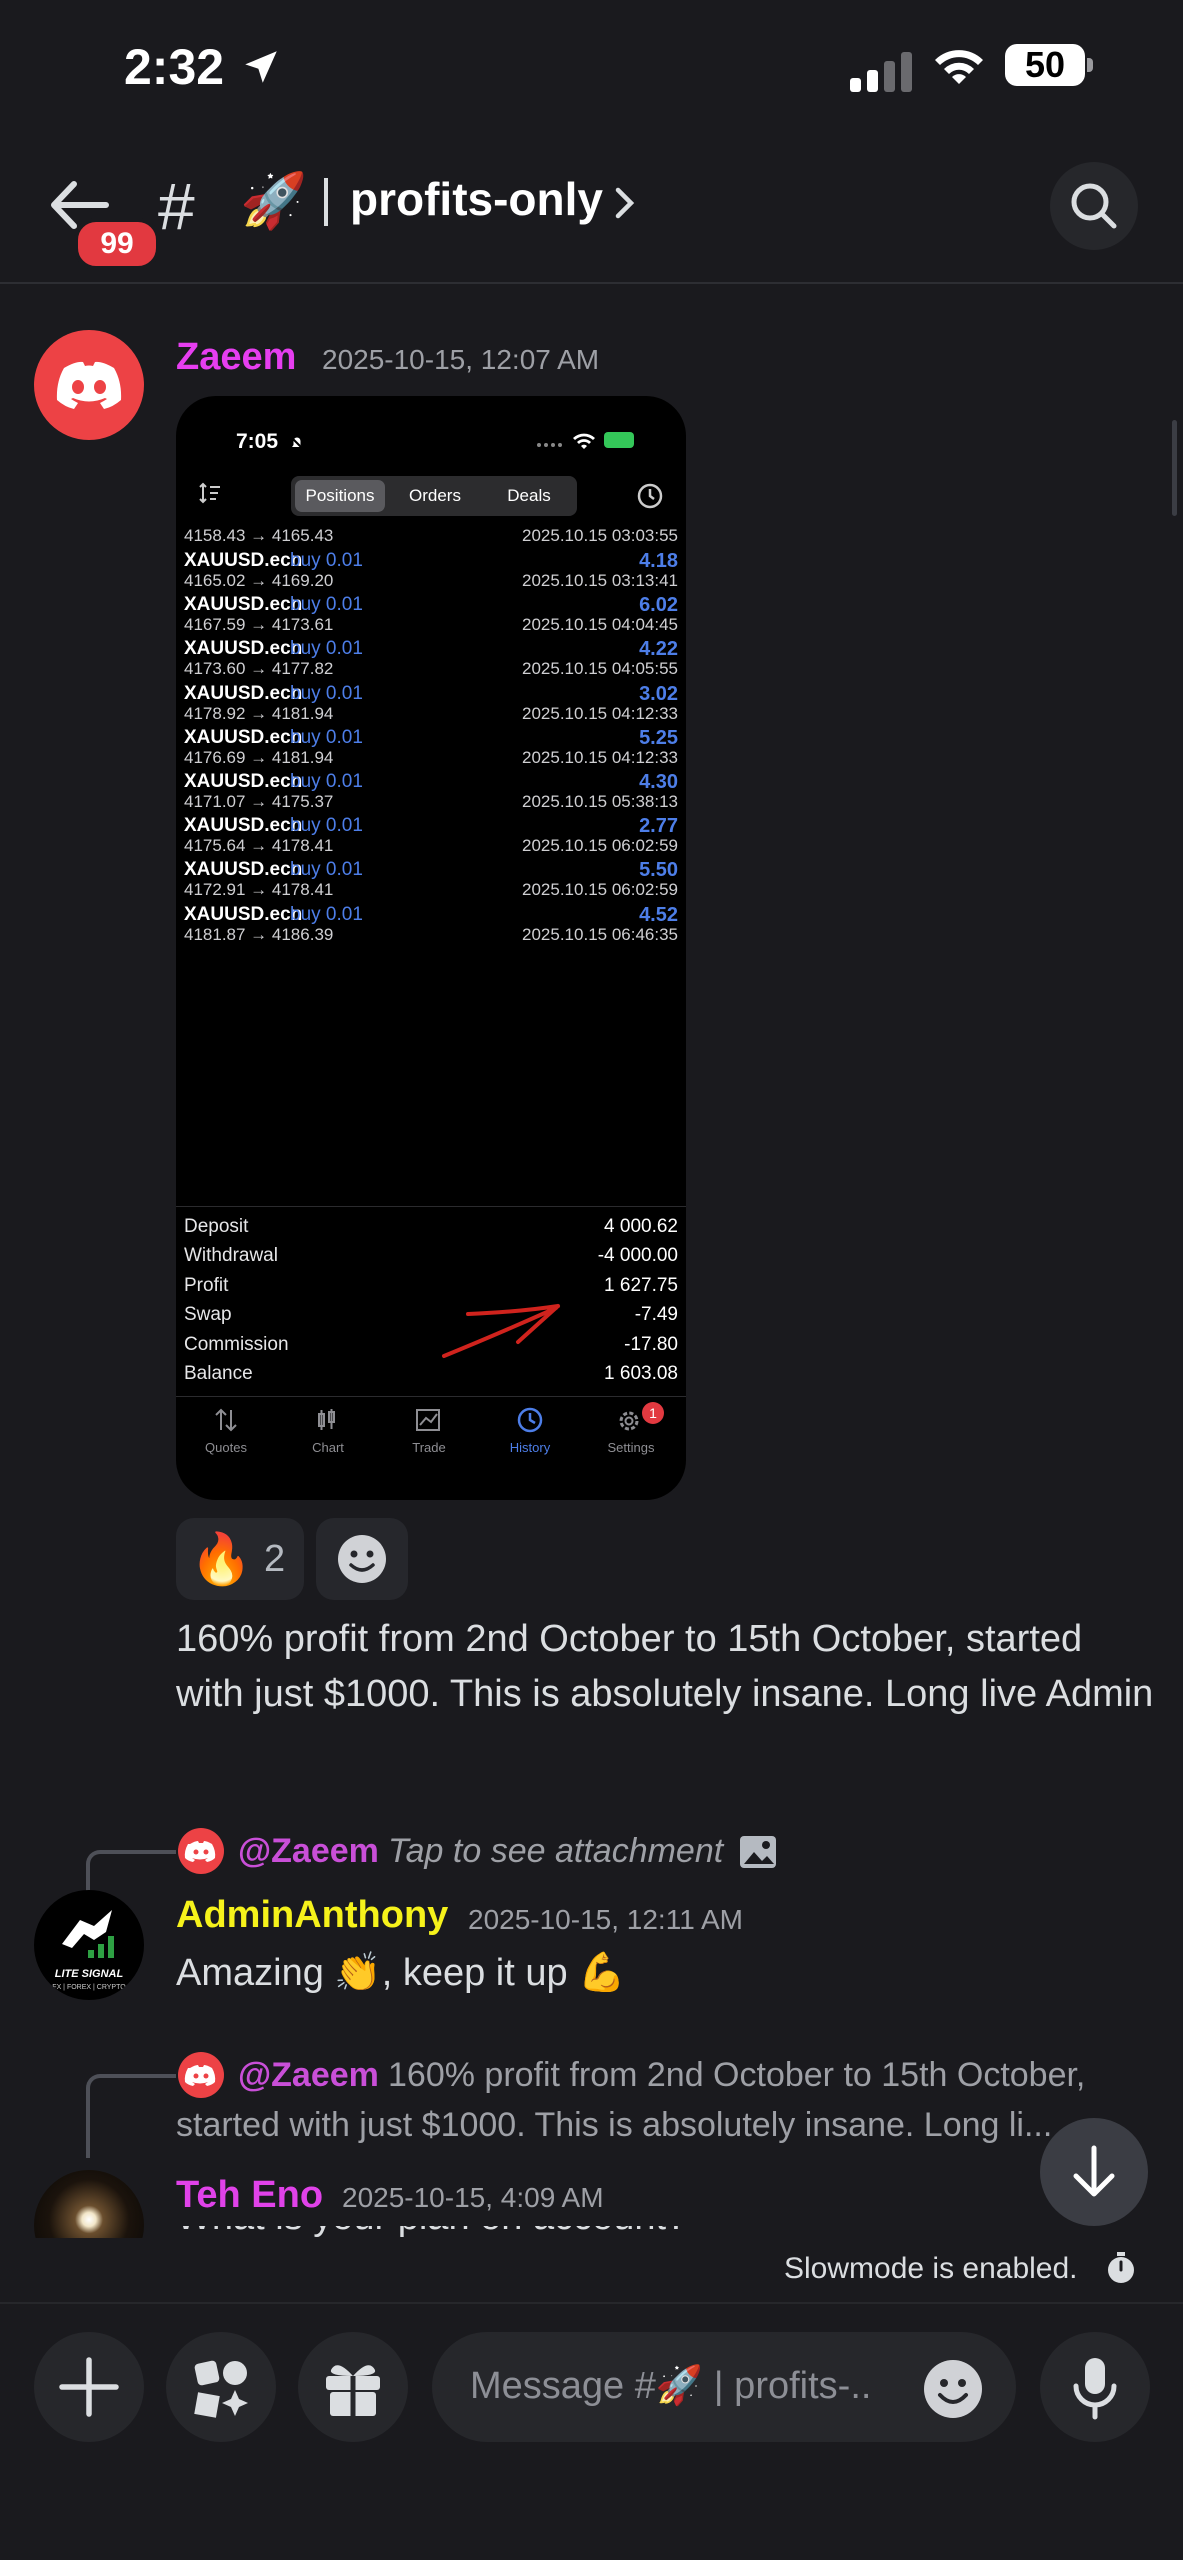  I want to click on add-reaction-button, so click(362, 1559).